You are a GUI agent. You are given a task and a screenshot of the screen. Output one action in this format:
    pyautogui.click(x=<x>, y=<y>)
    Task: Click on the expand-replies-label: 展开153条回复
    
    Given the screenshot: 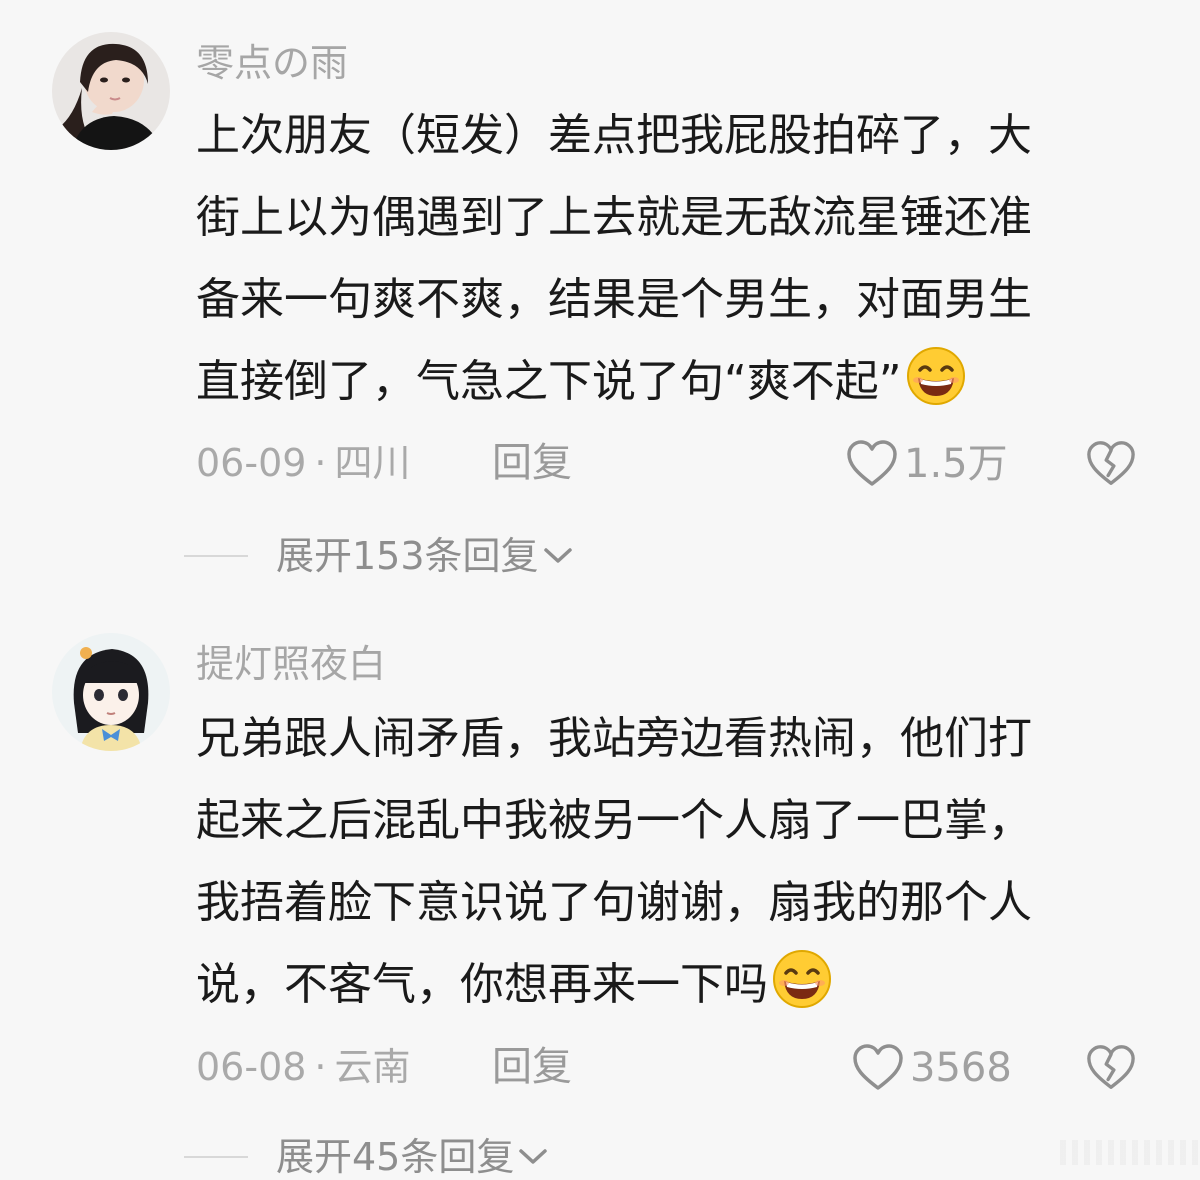 What is the action you would take?
    pyautogui.click(x=407, y=556)
    